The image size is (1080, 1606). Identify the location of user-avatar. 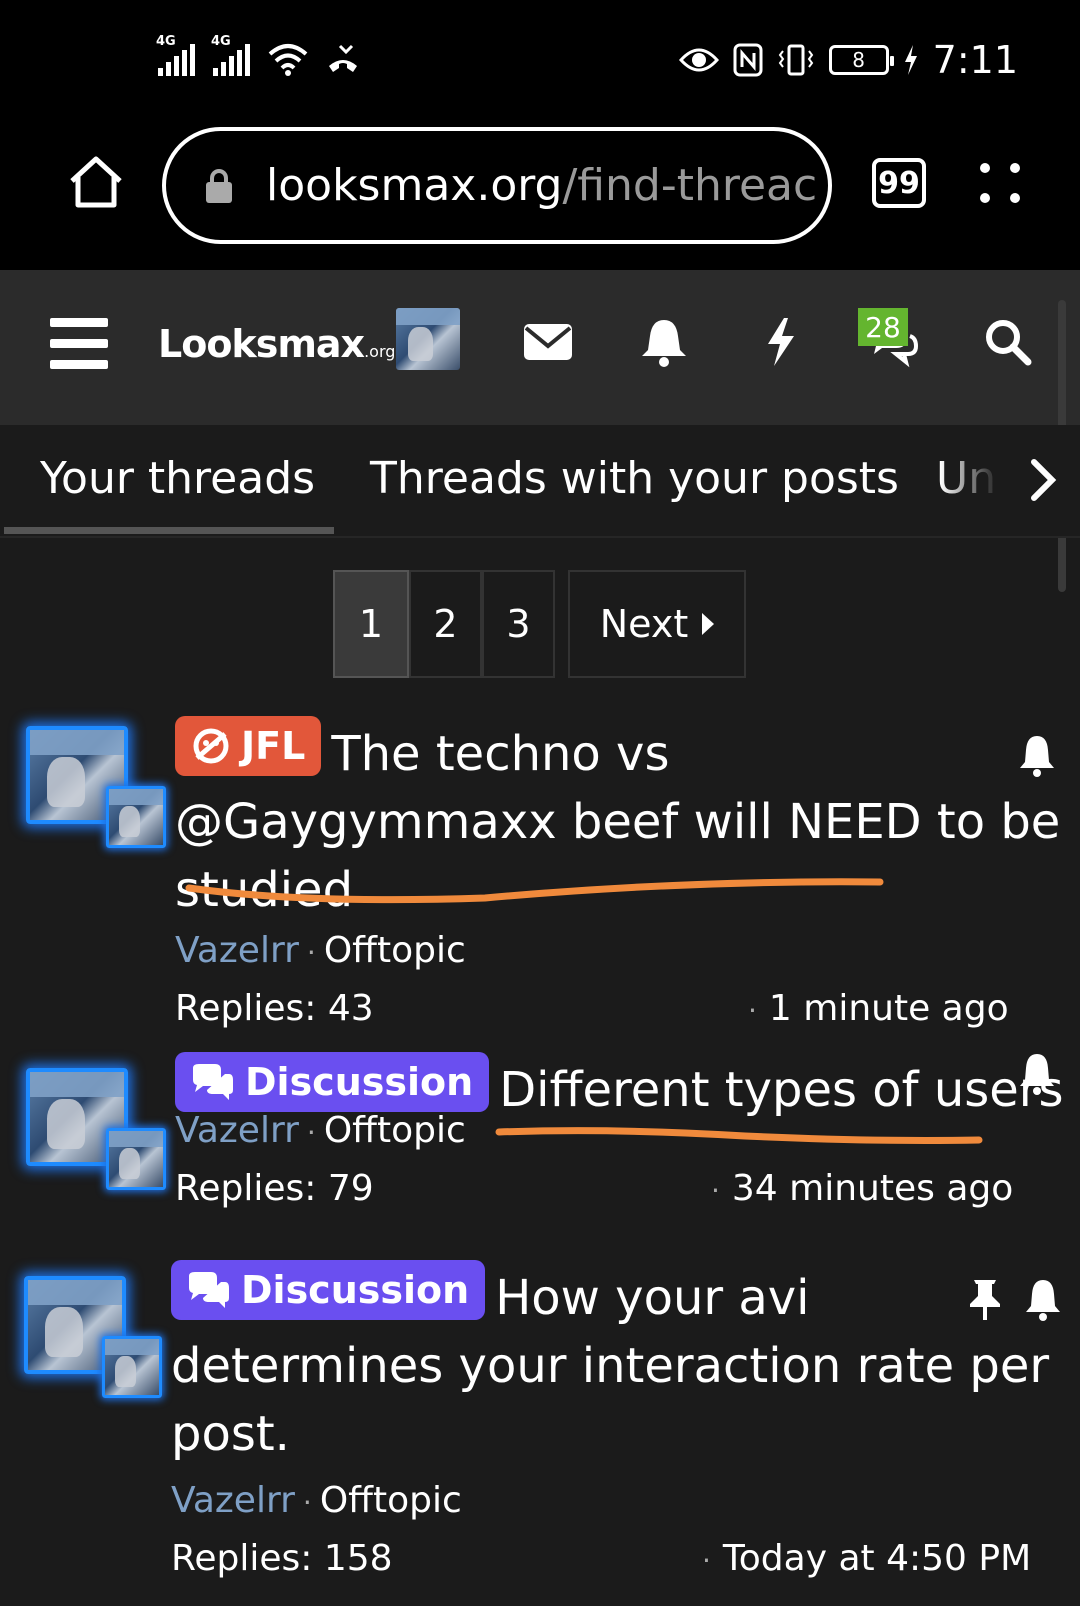
(428, 339).